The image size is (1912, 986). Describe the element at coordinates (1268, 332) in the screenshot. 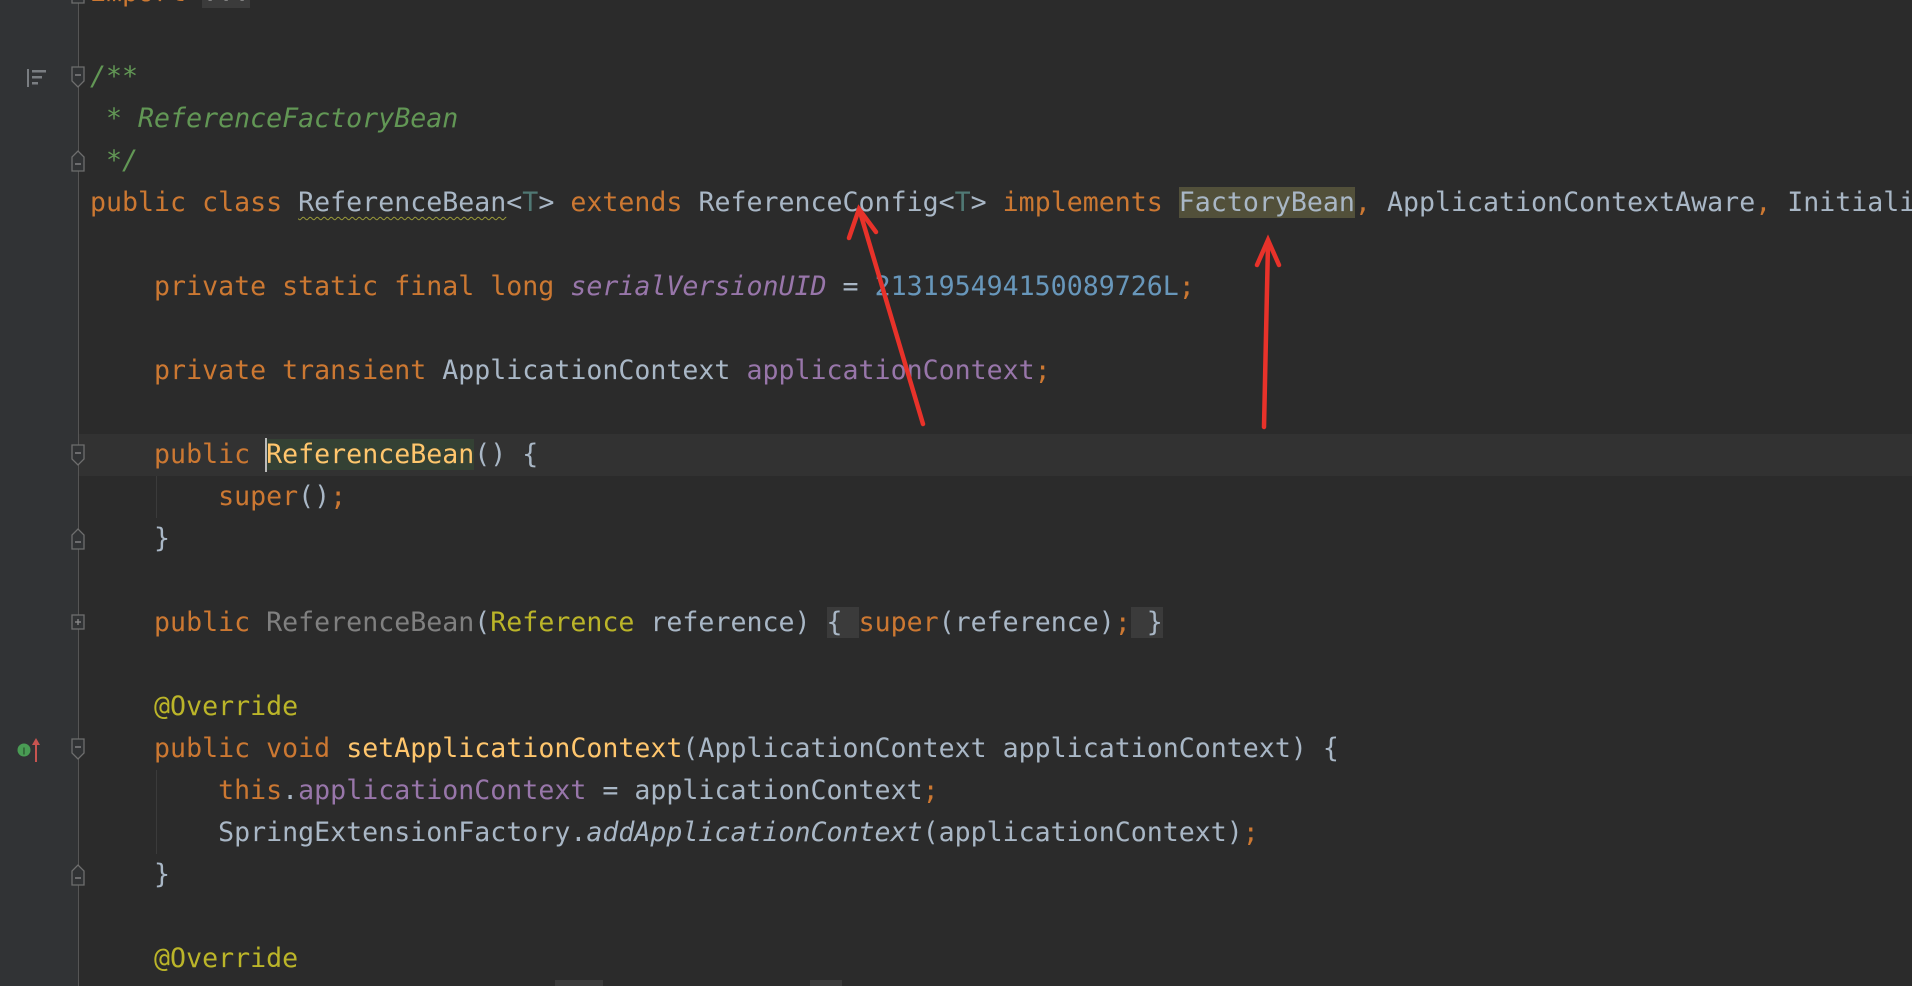

I see `arrow-to-factorybean` at that location.